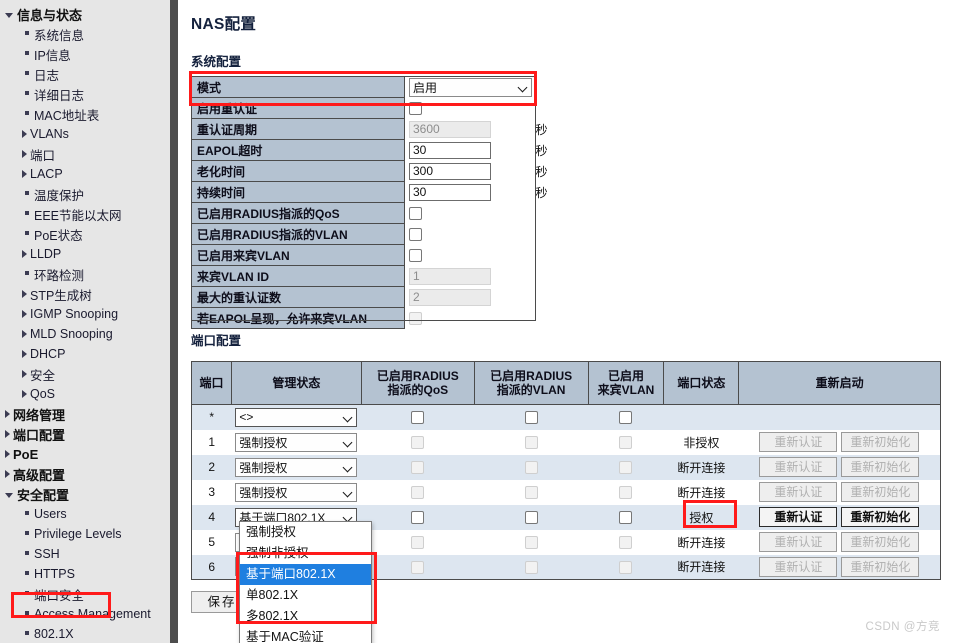 Image resolution: width=954 pixels, height=643 pixels. What do you see at coordinates (85, 94) in the screenshot?
I see `sidebar-item-4: 详细日志` at bounding box center [85, 94].